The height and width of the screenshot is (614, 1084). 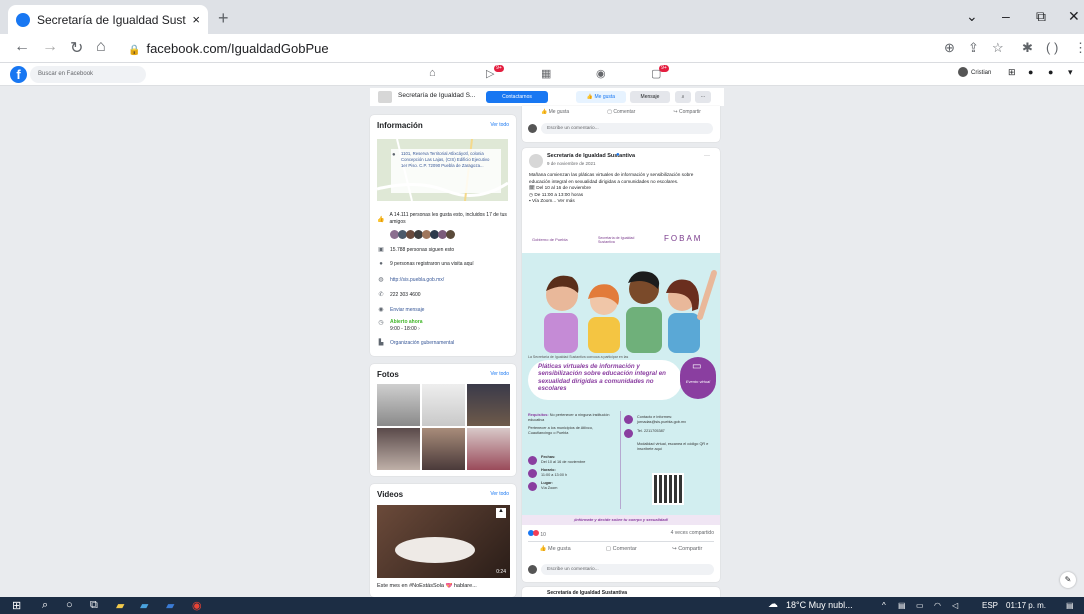 What do you see at coordinates (517, 97) in the screenshot?
I see `contact-button: Contactarnos` at bounding box center [517, 97].